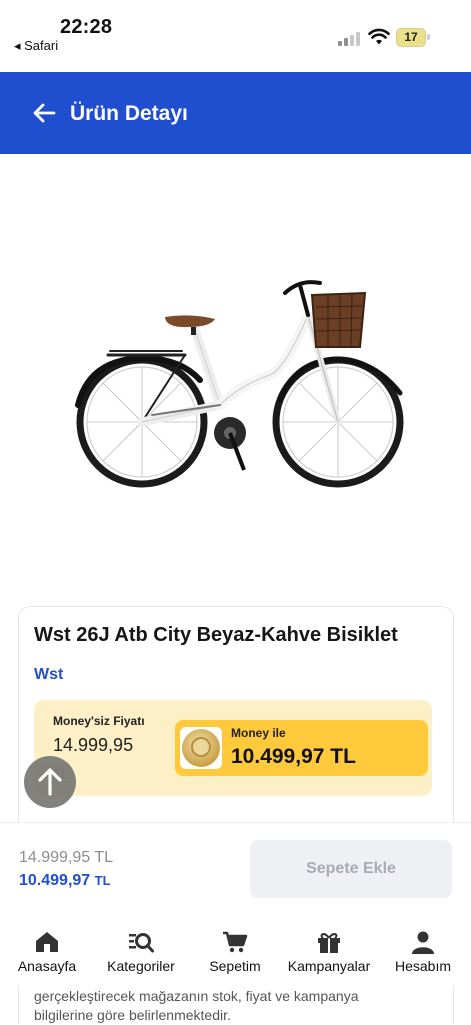  Describe the element at coordinates (47, 966) in the screenshot. I see `tab-label-anasayfa: Anasayfa` at that location.